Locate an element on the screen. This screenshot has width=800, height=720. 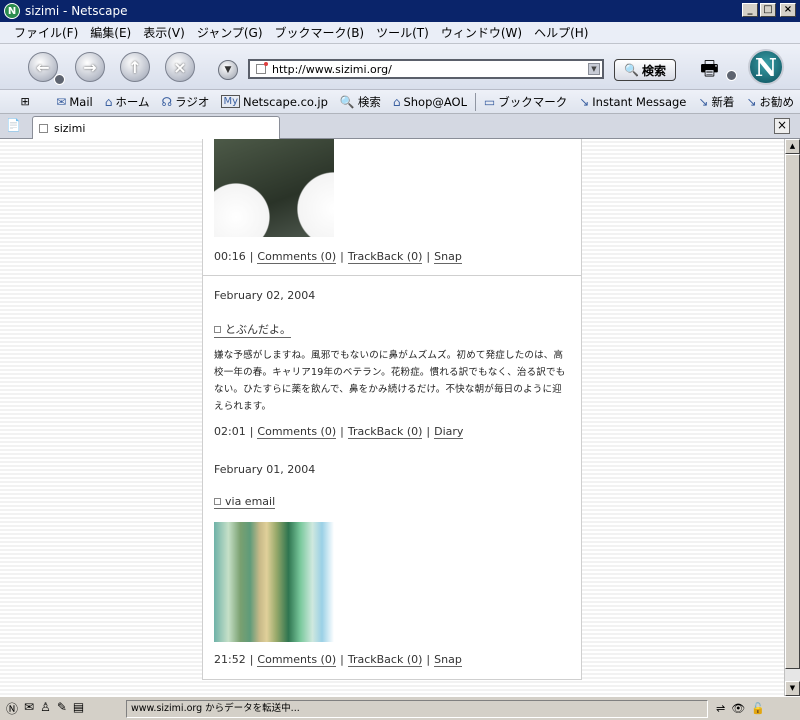
navigation-toolbar: ← → ↑ × ▼ ▼ 🔍 検索 🖶 N is located at coordinates (400, 67).